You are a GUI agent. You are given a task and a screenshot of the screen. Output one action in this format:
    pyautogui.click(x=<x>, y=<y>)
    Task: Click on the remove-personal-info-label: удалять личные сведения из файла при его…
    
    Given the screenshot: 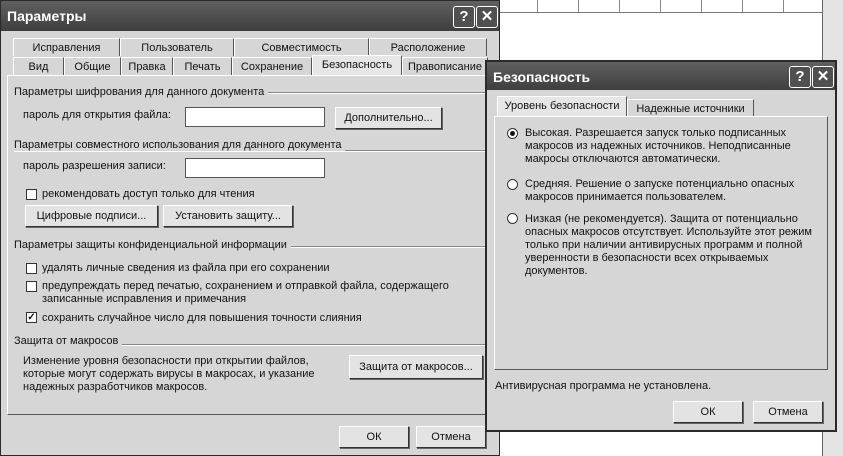 What is the action you would take?
    pyautogui.click(x=186, y=268)
    